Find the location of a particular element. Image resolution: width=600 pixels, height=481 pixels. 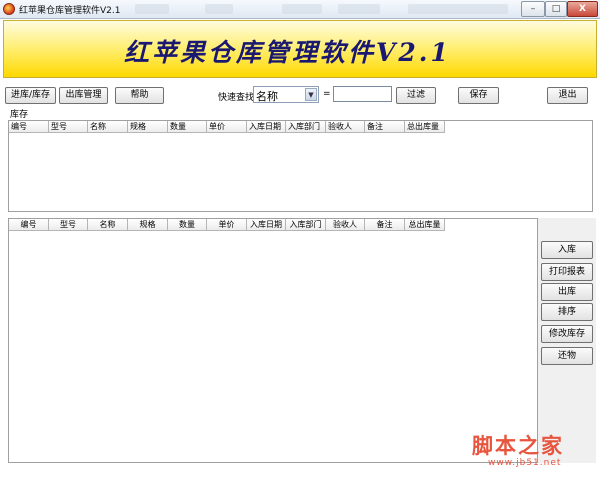

quick-search-label: 快速查找 is located at coordinates (236, 98).